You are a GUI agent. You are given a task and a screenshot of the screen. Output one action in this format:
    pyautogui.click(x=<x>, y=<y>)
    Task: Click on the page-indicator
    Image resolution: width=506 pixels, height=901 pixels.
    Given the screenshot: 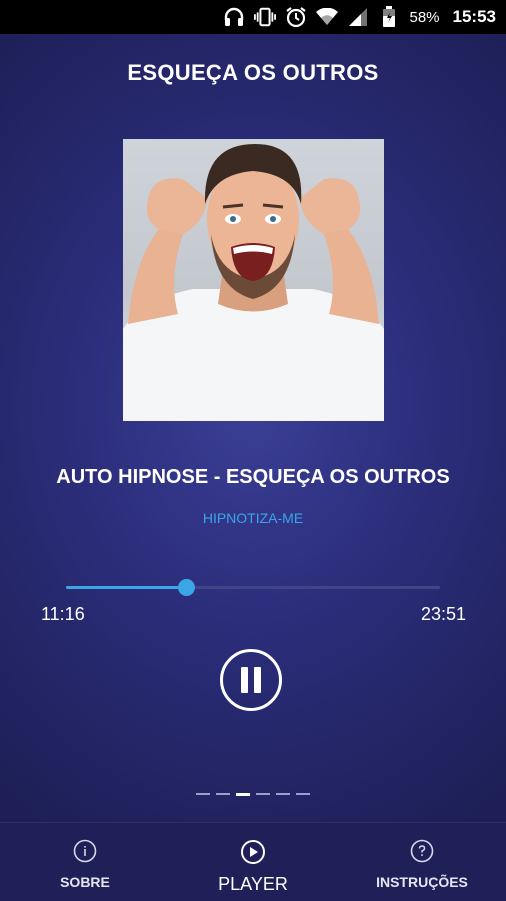 What is the action you would take?
    pyautogui.click(x=253, y=794)
    